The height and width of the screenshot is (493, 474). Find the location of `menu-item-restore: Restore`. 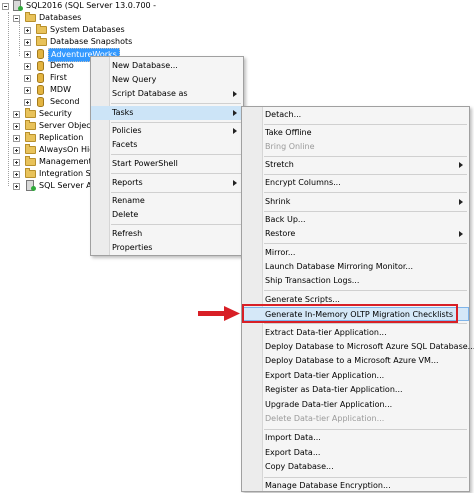

menu-item-restore: Restore is located at coordinates (355, 234).